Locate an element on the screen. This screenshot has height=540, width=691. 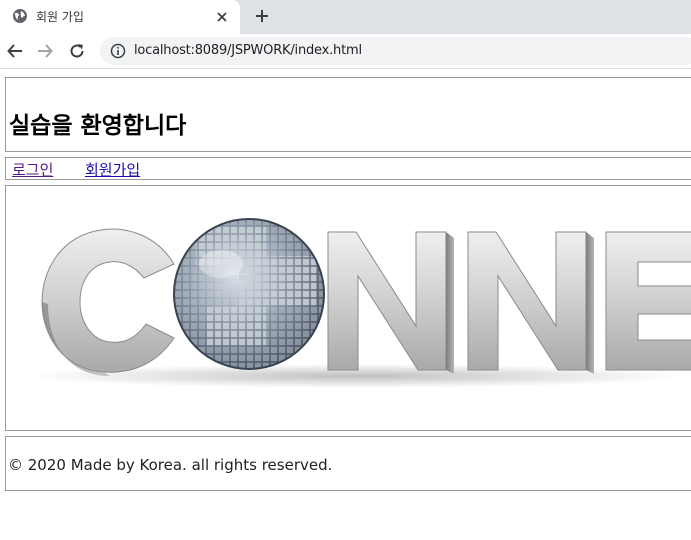
login-link: 로그인 is located at coordinates (32, 169).